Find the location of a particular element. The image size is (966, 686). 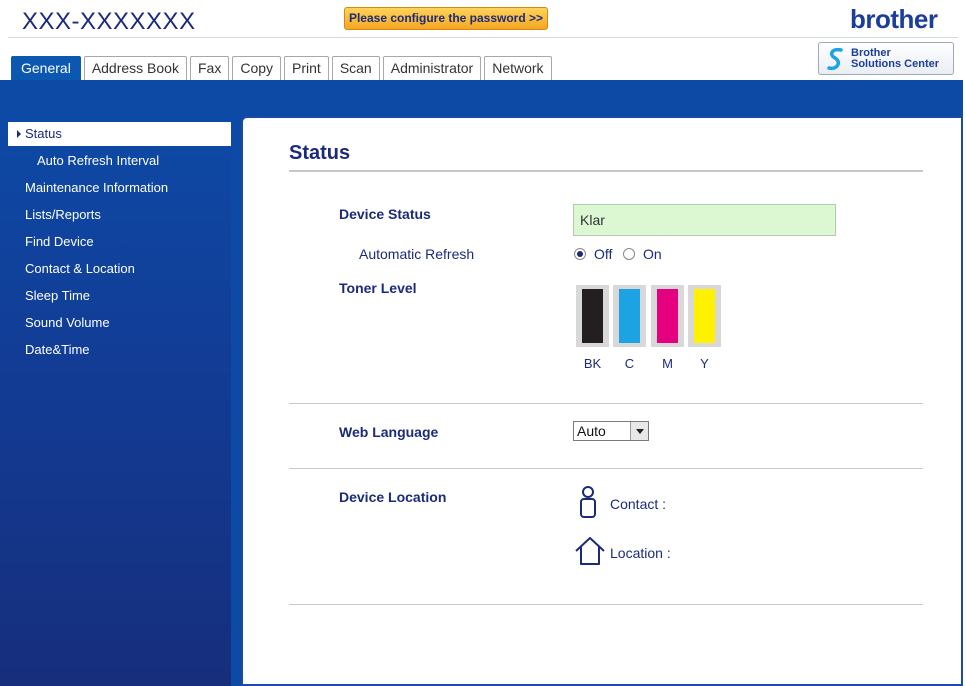

toner-m is located at coordinates (667, 316).